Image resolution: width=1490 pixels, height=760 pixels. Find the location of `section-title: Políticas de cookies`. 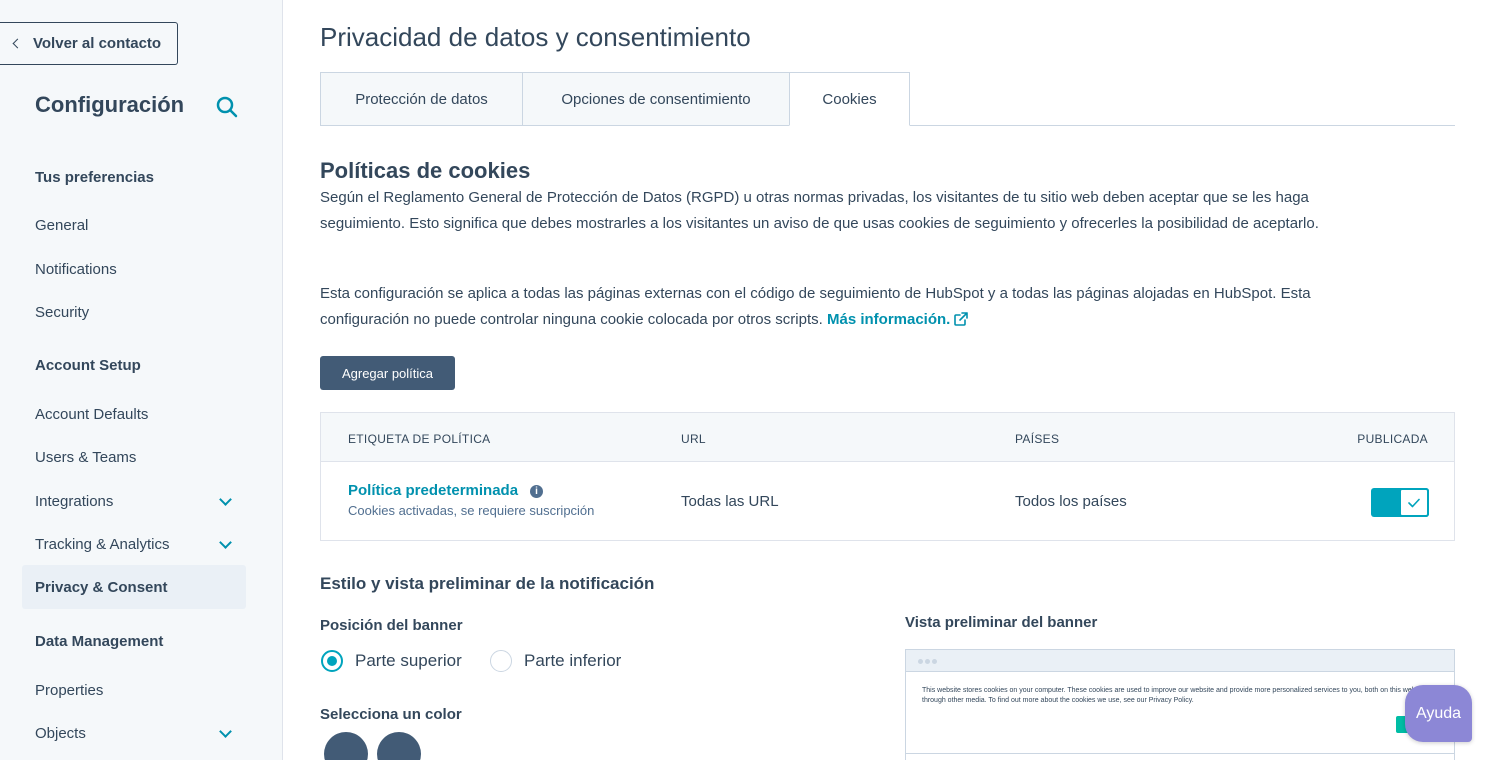

section-title: Políticas de cookies is located at coordinates (425, 170).